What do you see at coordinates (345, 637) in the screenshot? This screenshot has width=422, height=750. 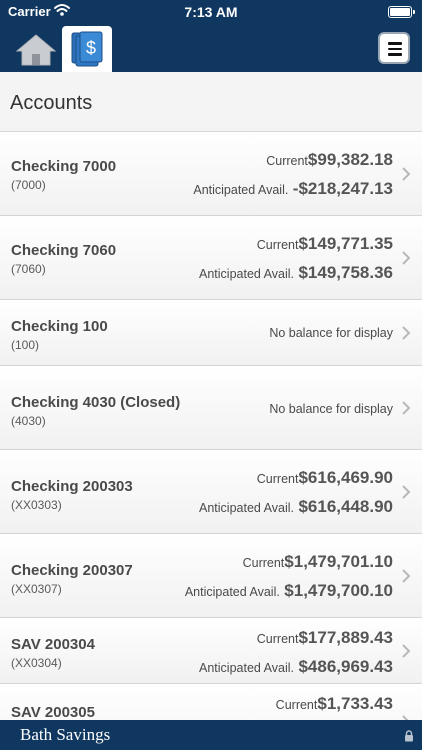 I see `current-value: $177,889.43` at bounding box center [345, 637].